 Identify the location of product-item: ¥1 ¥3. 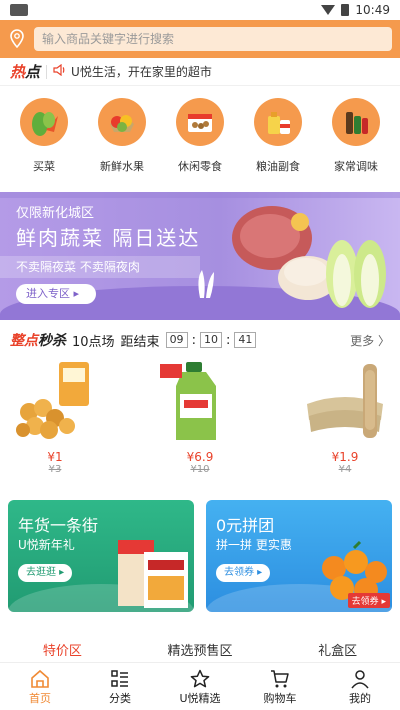
(55, 425).